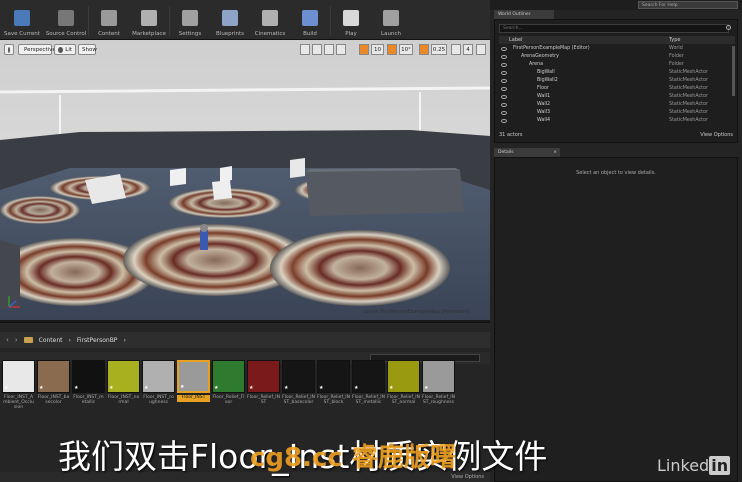 Image resolution: width=742 pixels, height=482 pixels. Describe the element at coordinates (516, 40) in the screenshot. I see `column-label: Label` at that location.